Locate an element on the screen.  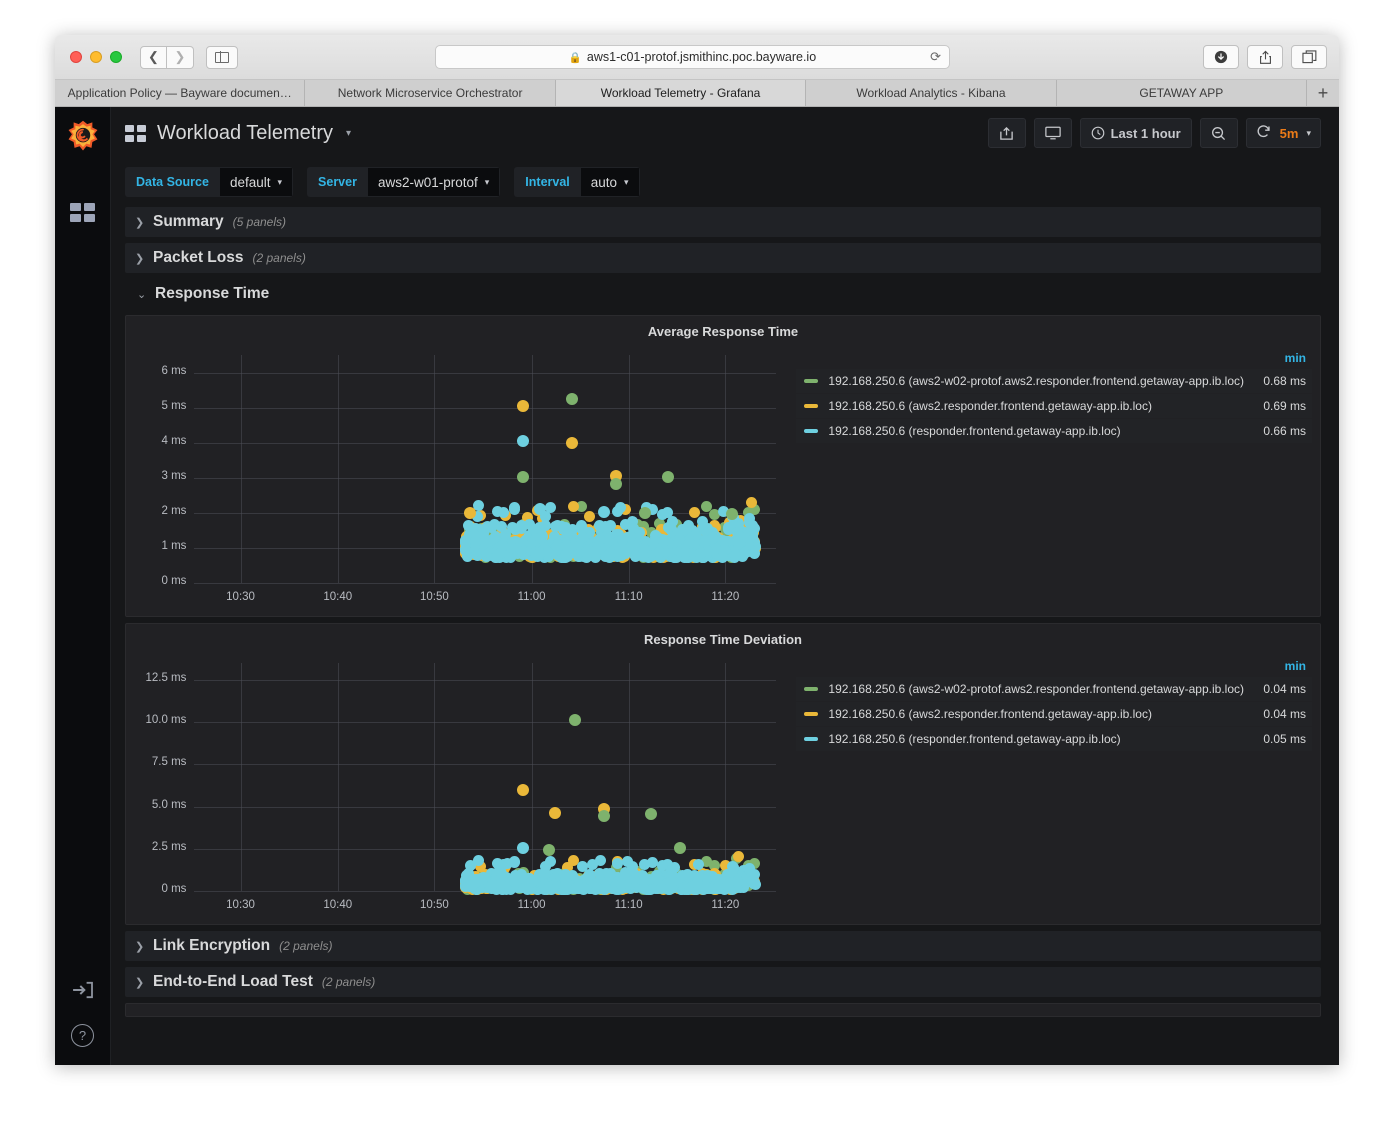
browser-tab-2: Workload Telemetry - Grafana is located at coordinates (681, 93).